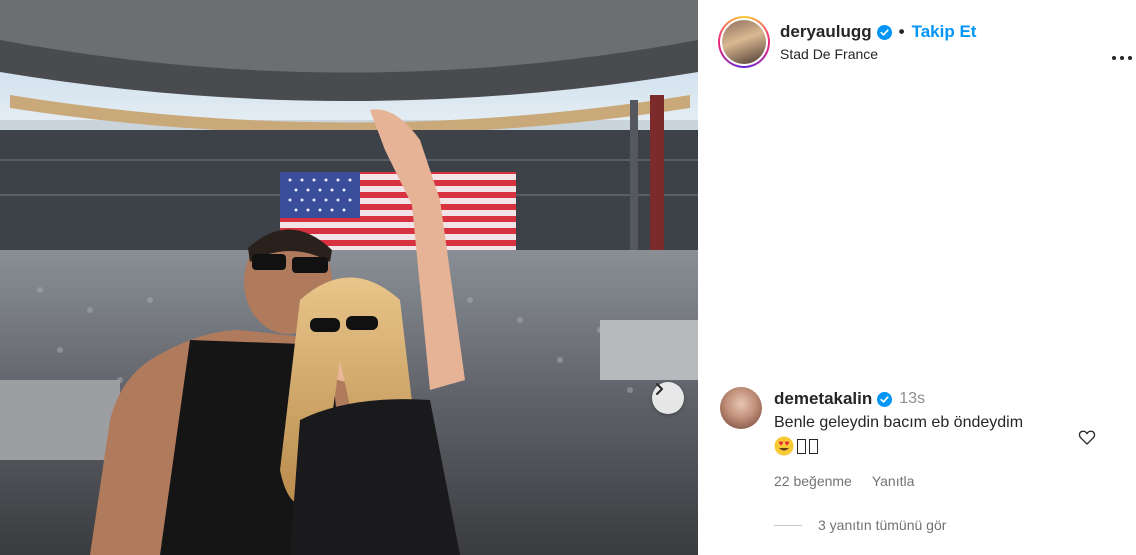  What do you see at coordinates (882, 525) in the screenshot?
I see `view-replies-label: 3 yanıtın tümünü gör` at bounding box center [882, 525].